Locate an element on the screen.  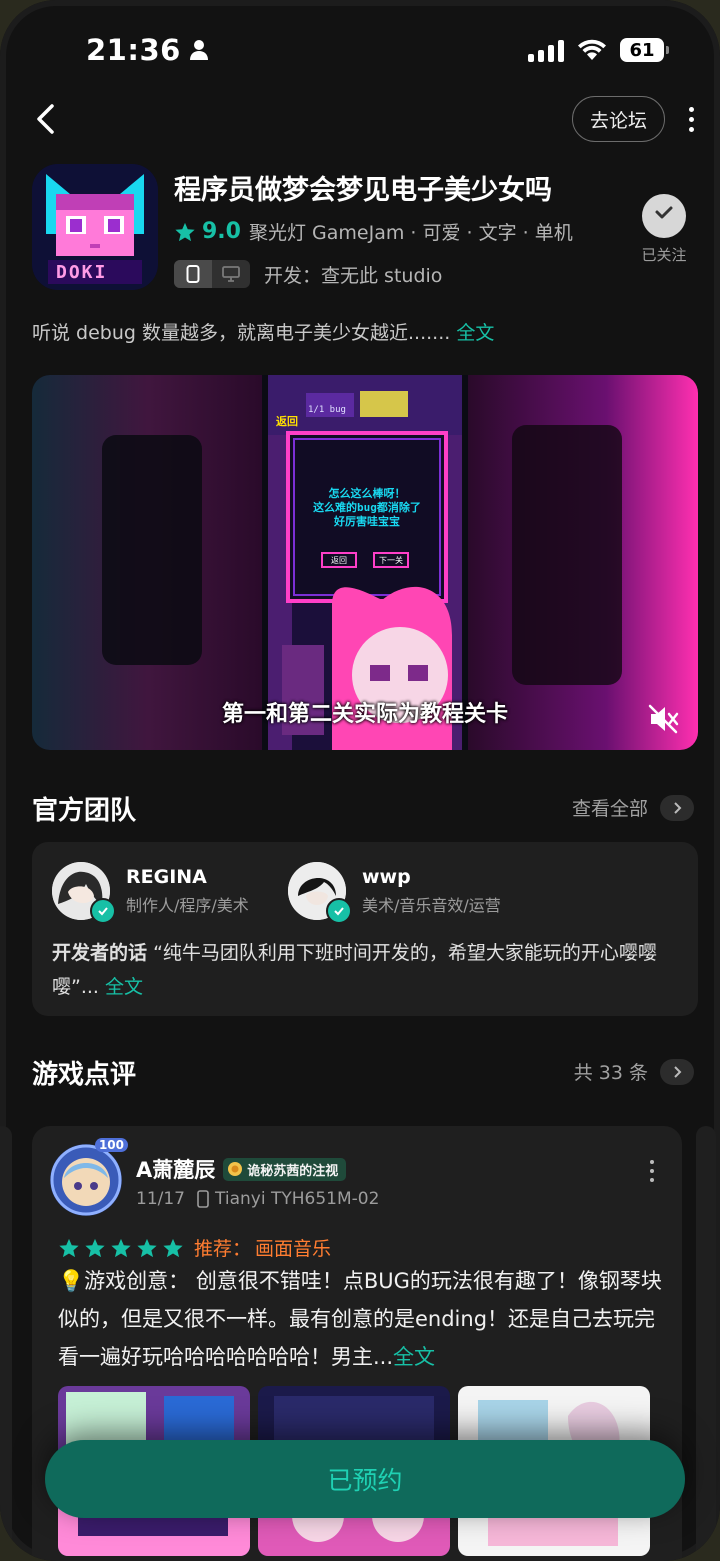
platform-switch is located at coordinates (212, 274).